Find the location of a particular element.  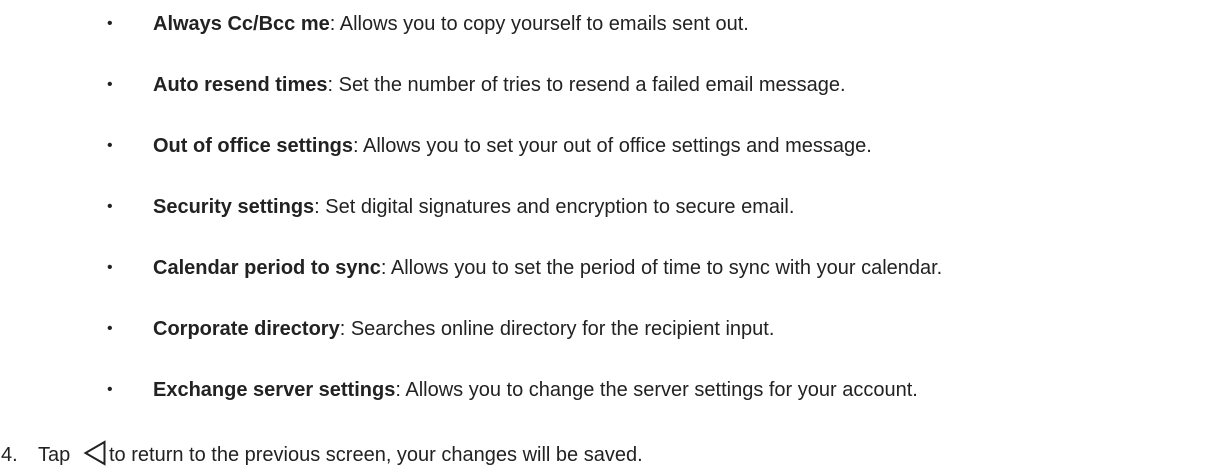

term-label: Security settings is located at coordinates (234, 207).